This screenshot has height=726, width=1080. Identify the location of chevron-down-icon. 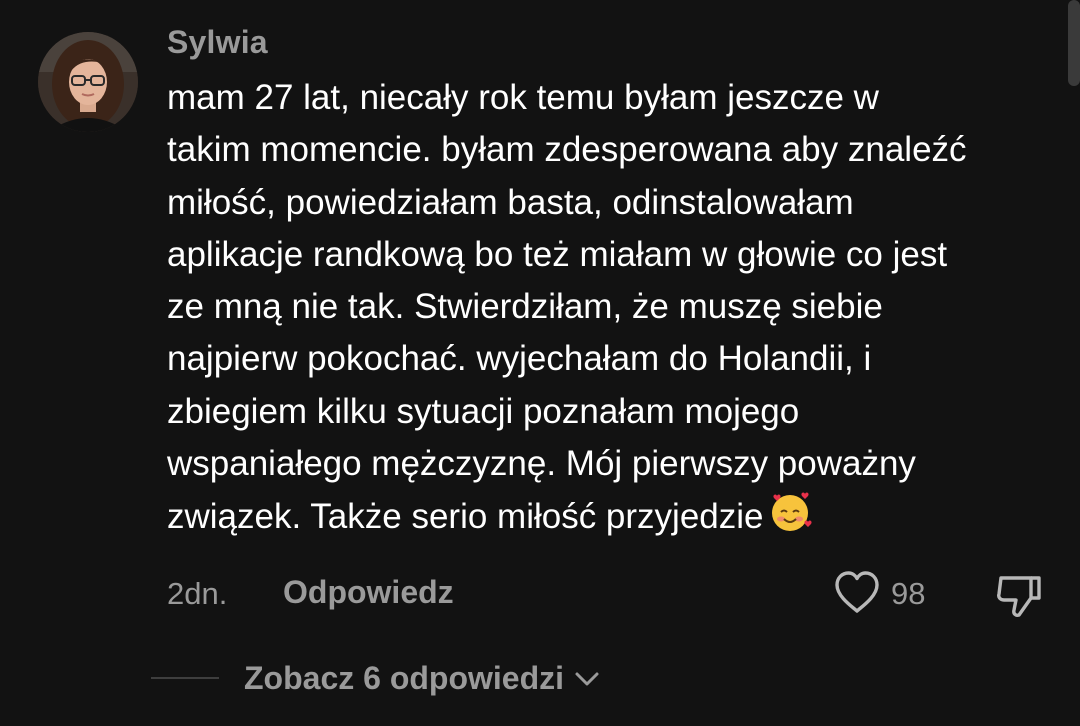
(587, 676).